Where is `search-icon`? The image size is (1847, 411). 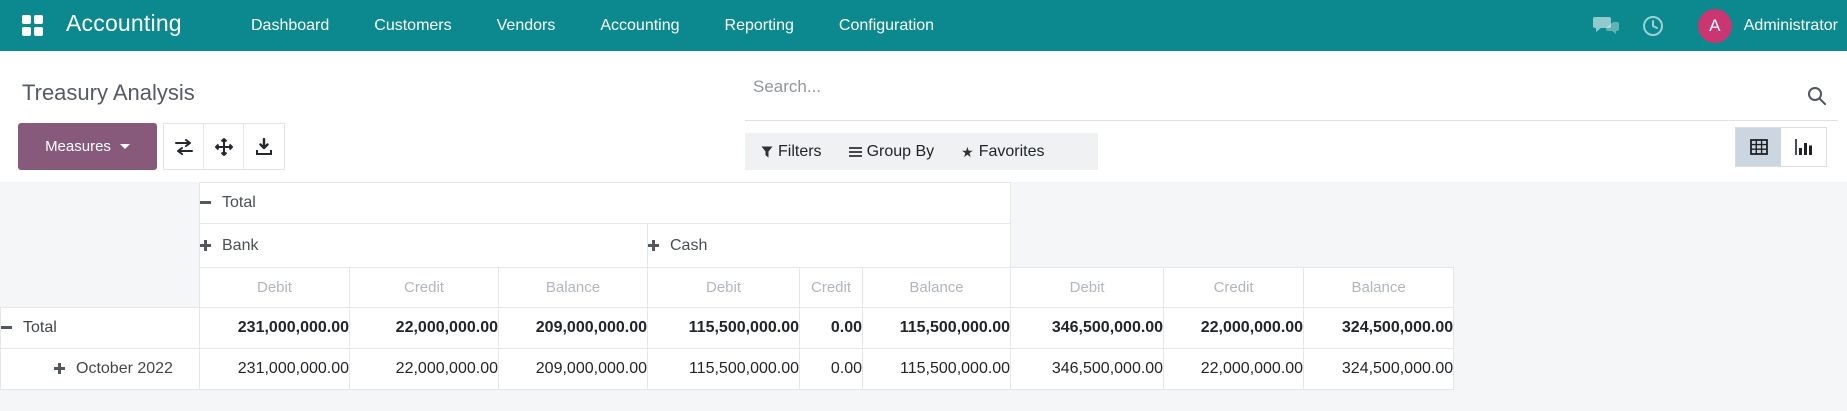 search-icon is located at coordinates (1817, 96).